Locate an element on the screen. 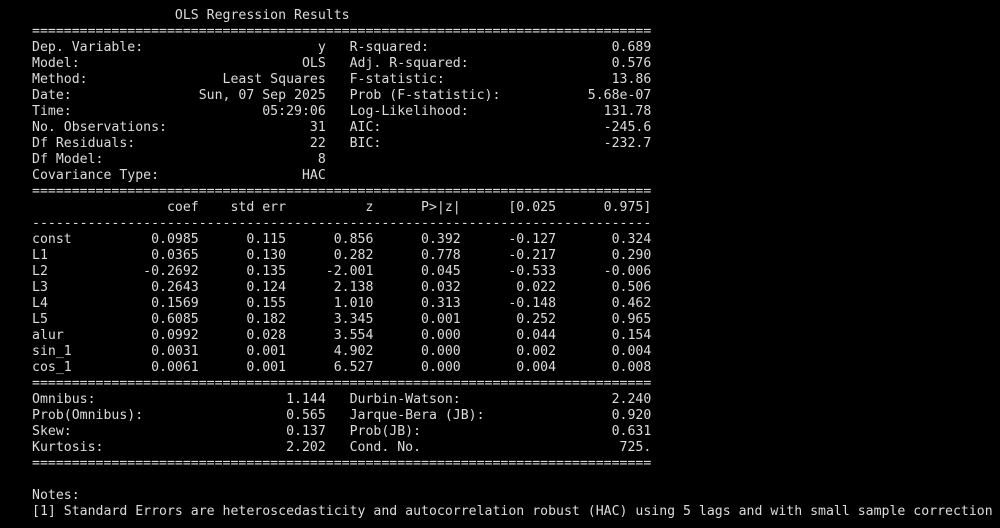  diag-row-kurtosis: Kurtosis: 2.202 Cond. No. 725. is located at coordinates (342, 447).